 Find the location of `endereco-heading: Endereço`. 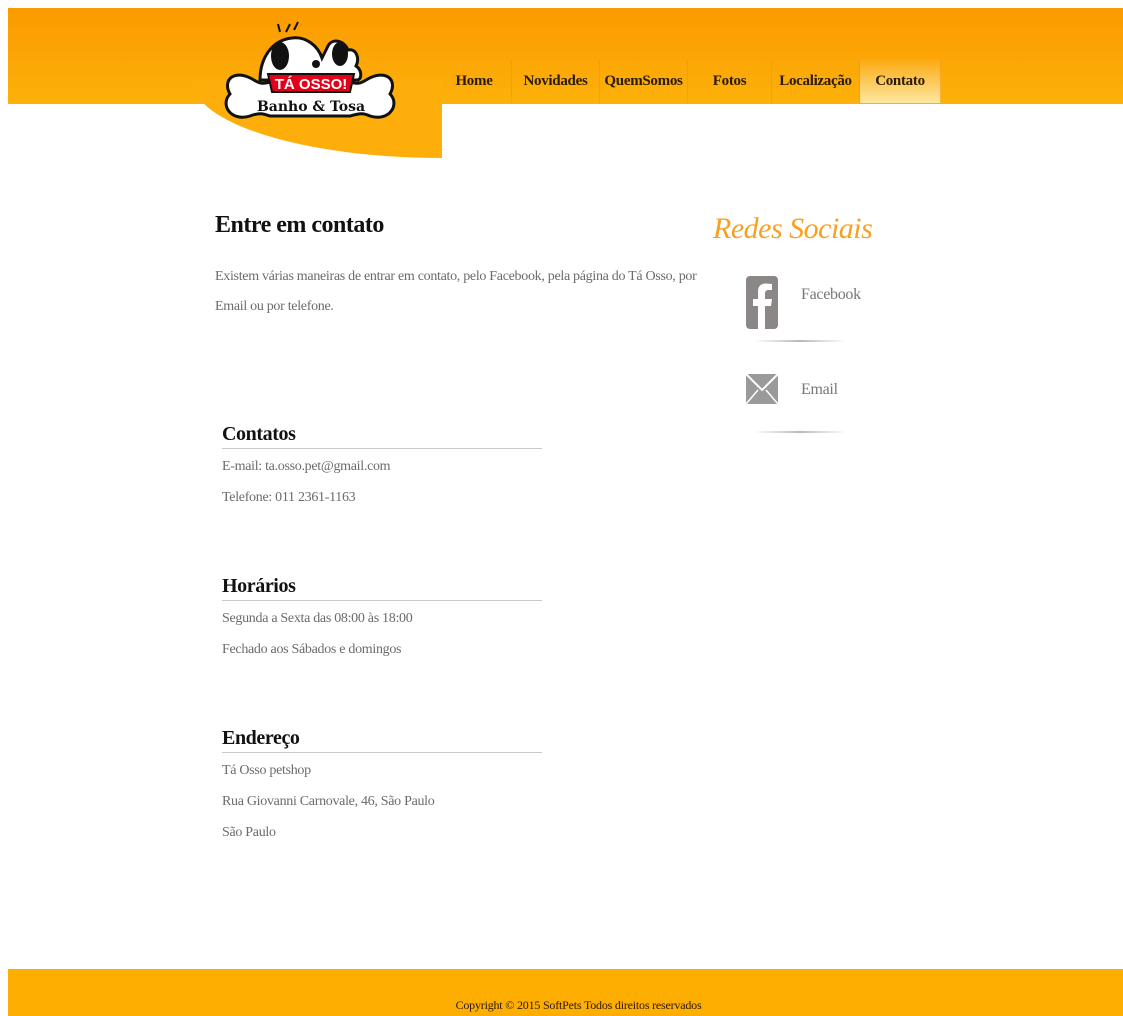

endereco-heading: Endereço is located at coordinates (382, 739).